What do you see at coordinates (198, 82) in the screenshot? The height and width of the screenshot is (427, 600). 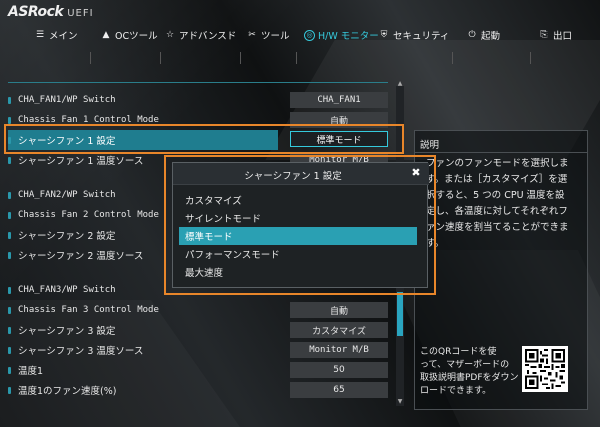 I see `list-divider` at bounding box center [198, 82].